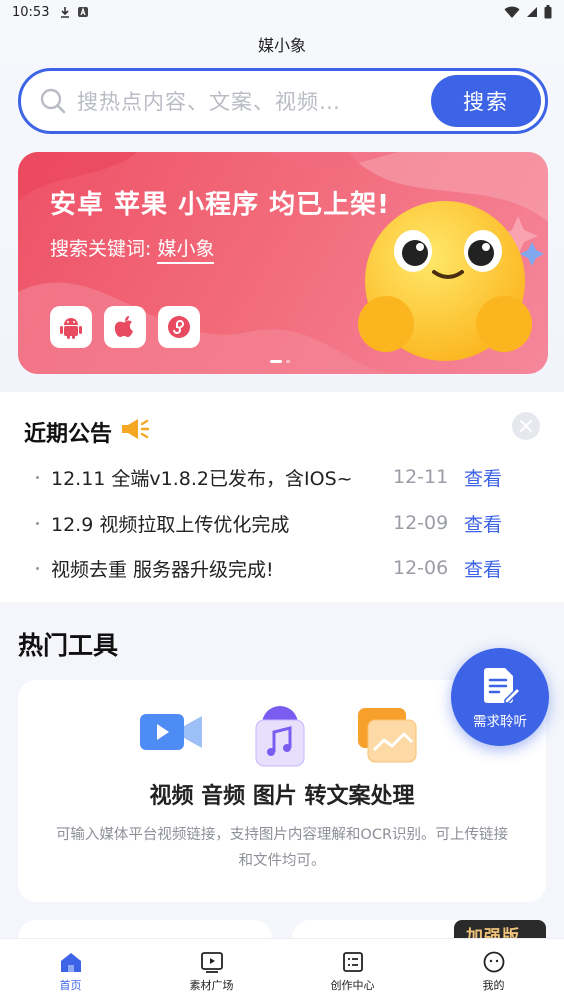 This screenshot has width=564, height=1004. Describe the element at coordinates (186, 251) in the screenshot. I see `banner-keyword: 媒小象` at that location.